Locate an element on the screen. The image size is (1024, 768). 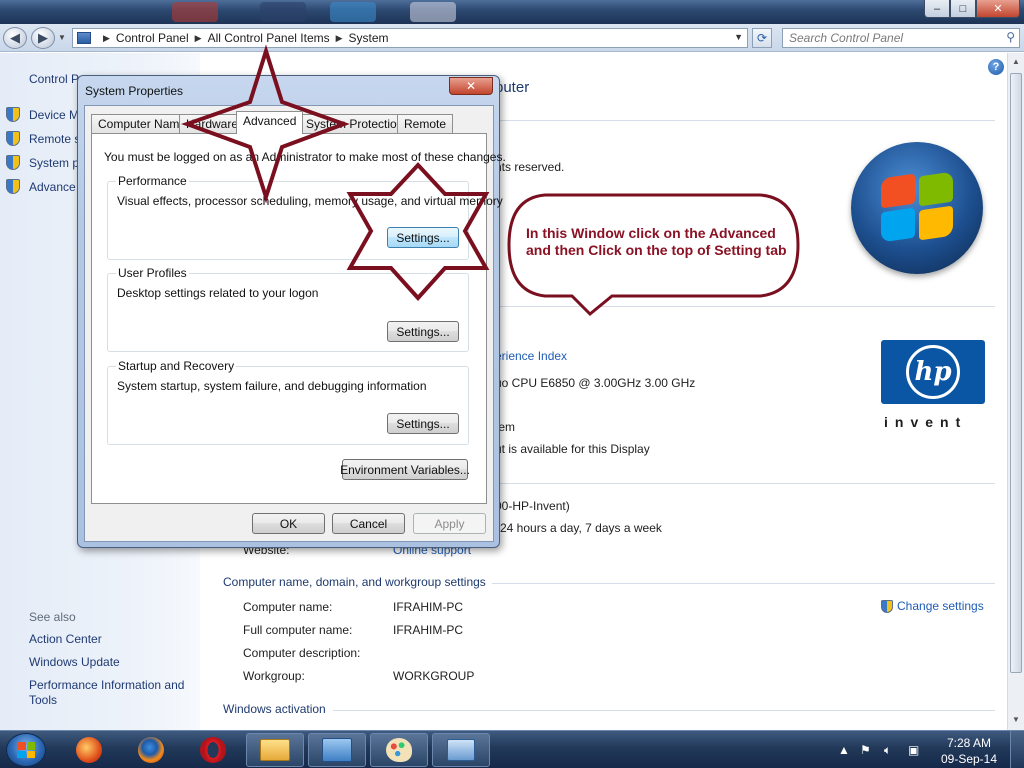
chevron-down-icon: ▼ is located at coordinates (738, 37).